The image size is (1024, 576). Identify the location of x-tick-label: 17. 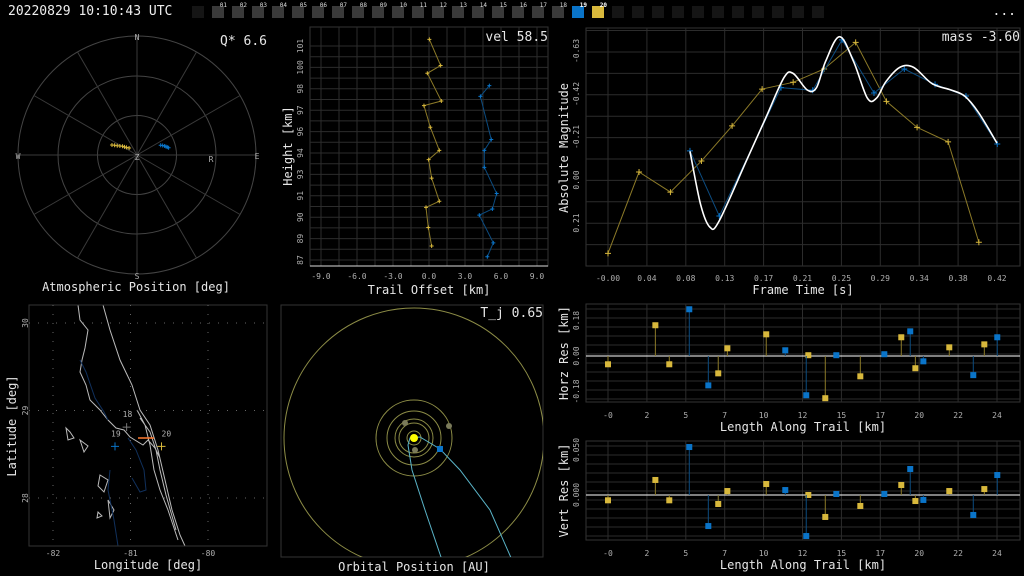
(880, 415).